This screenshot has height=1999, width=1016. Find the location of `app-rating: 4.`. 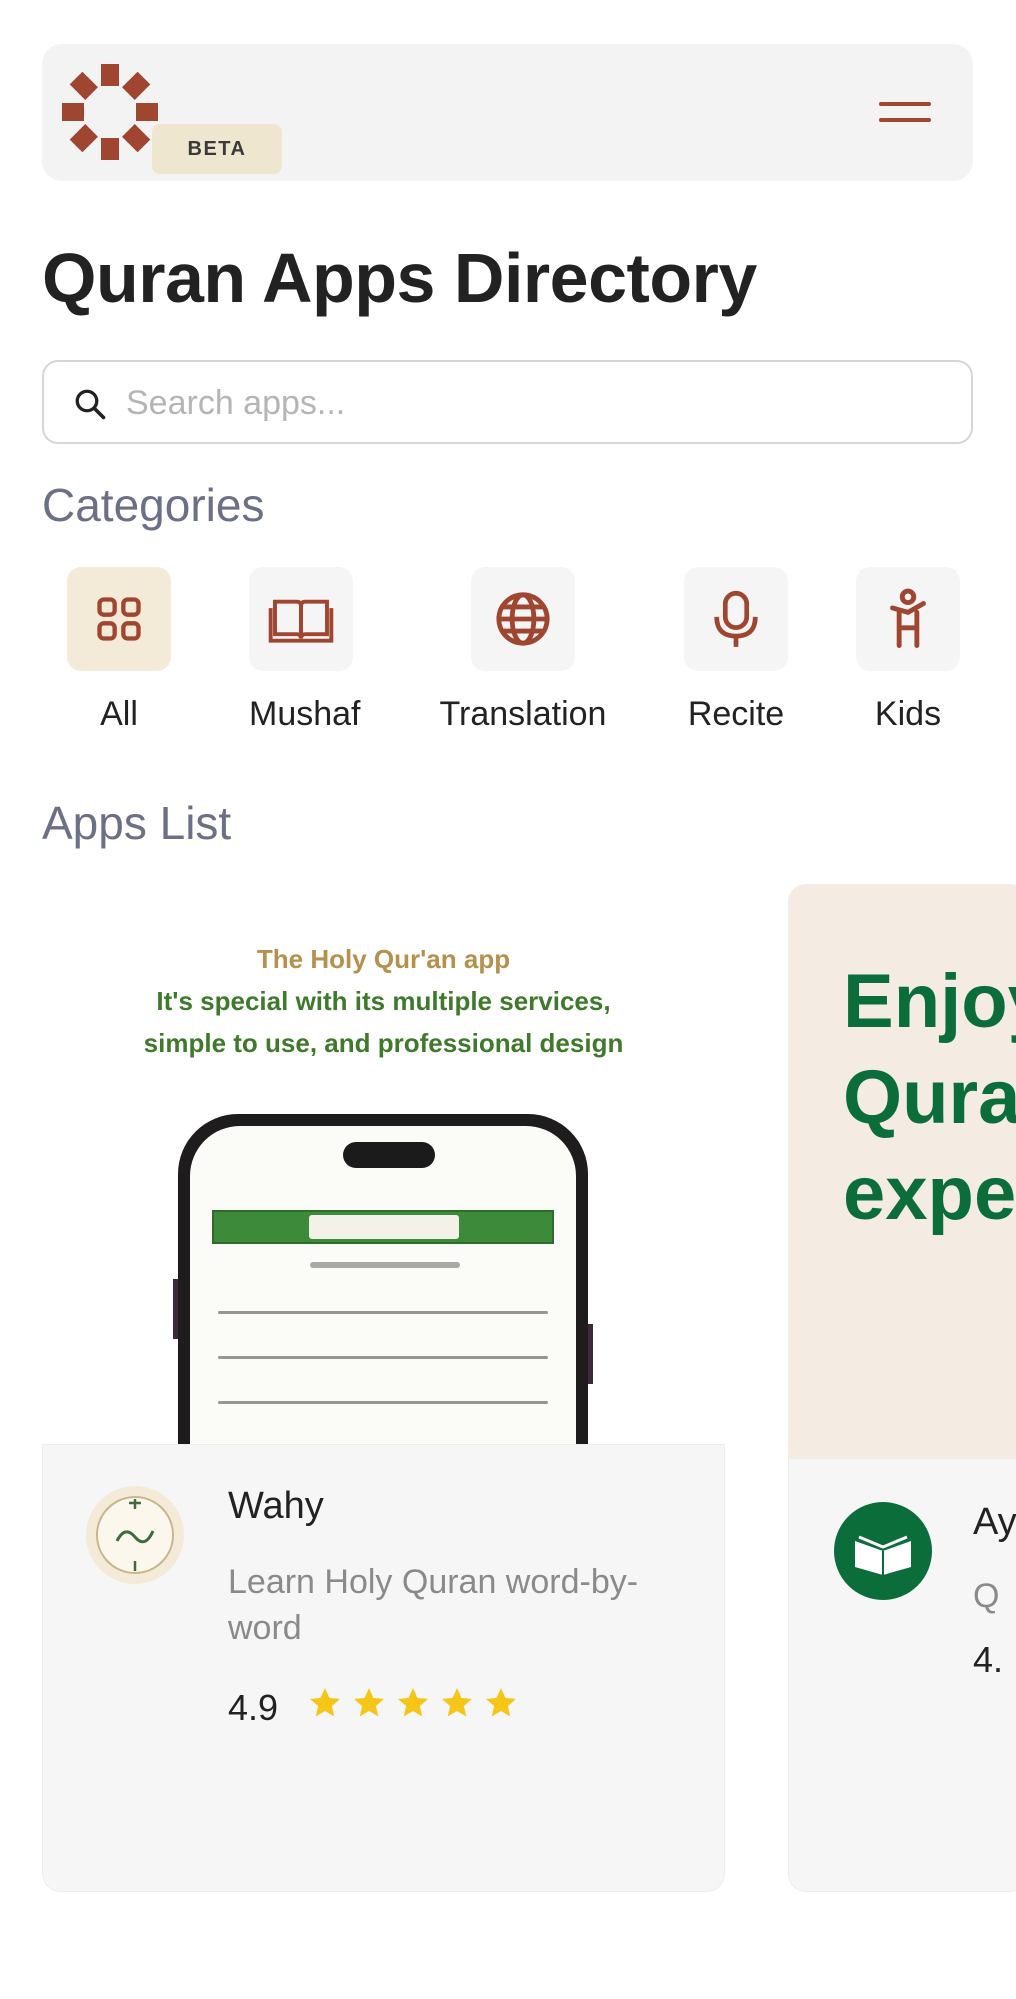

app-rating: 4. is located at coordinates (988, 1659).